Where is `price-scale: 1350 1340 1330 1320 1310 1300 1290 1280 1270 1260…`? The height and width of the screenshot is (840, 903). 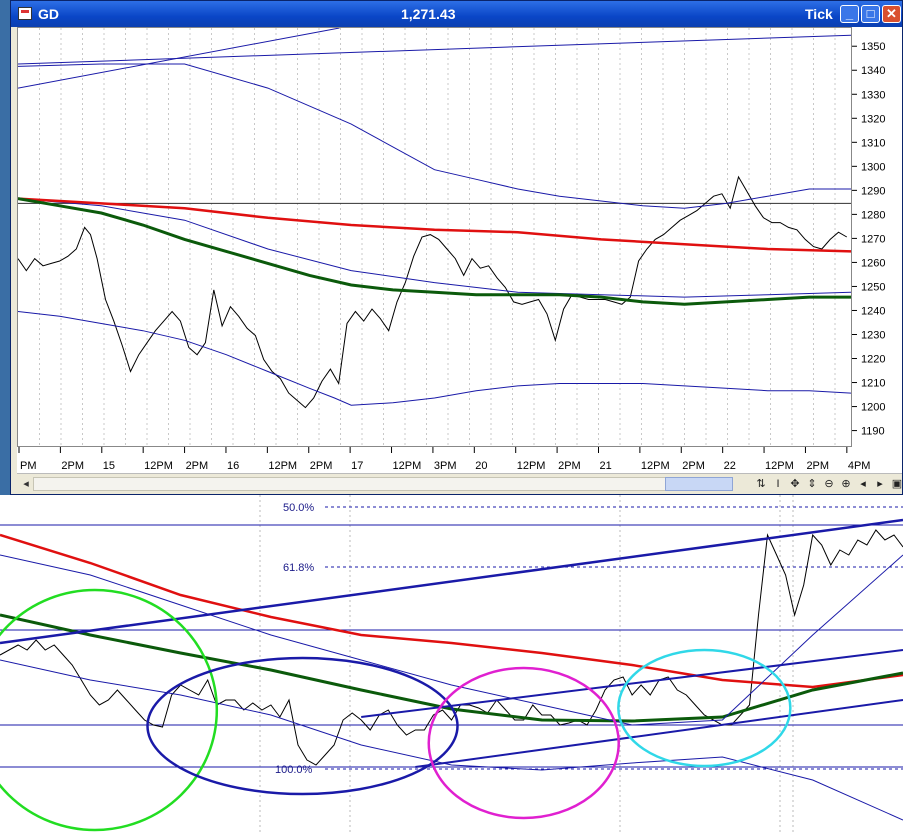 price-scale: 1350 1340 1330 1320 1310 1300 1290 1280 1270 1260… is located at coordinates (877, 237).